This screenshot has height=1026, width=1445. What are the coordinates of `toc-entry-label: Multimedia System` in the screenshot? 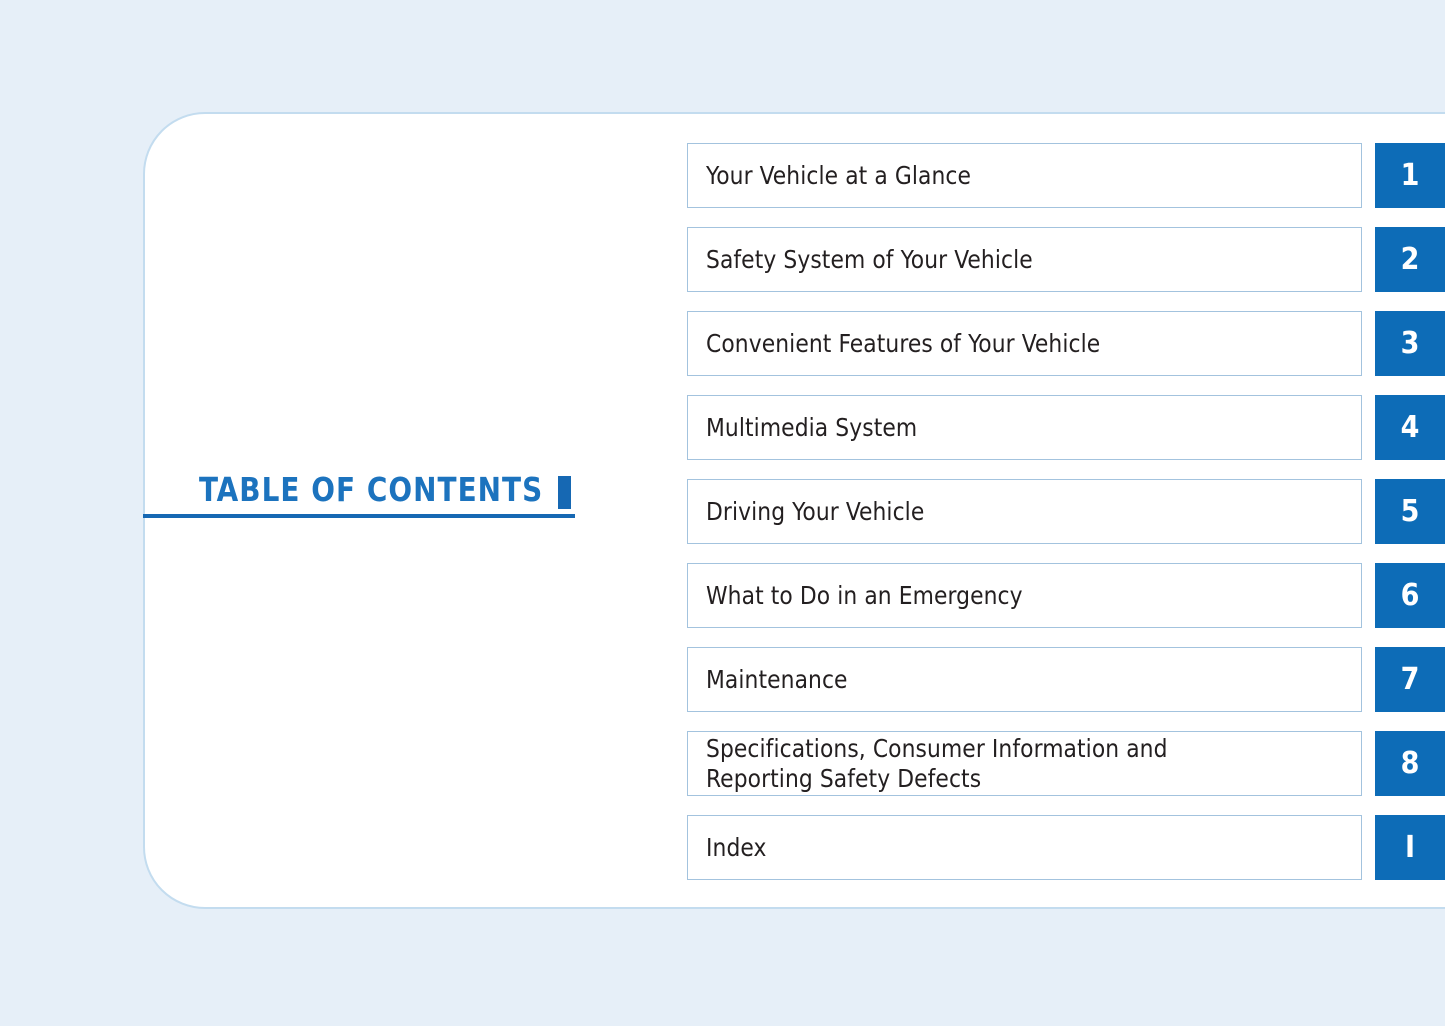 It's located at (812, 427).